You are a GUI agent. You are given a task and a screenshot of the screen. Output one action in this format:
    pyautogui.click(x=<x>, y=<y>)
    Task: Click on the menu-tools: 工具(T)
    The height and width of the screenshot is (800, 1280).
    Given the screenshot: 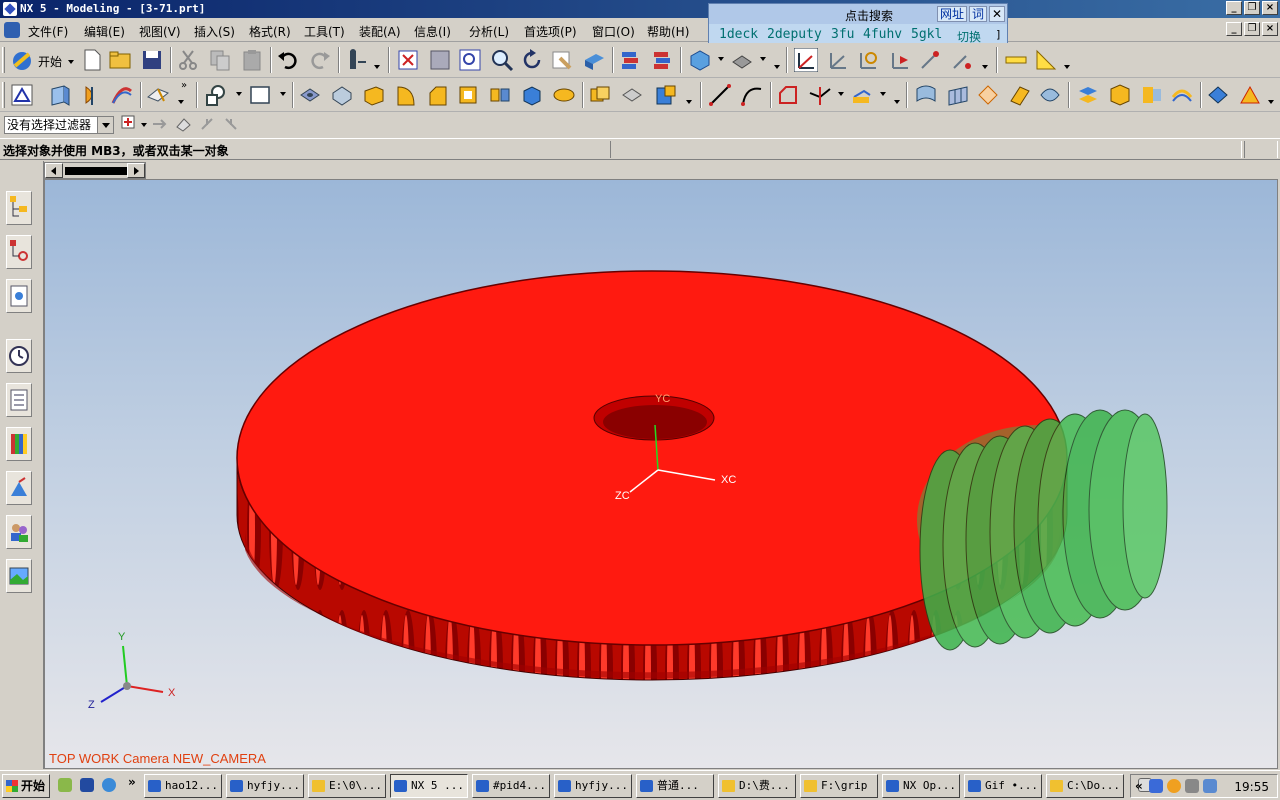 What is the action you would take?
    pyautogui.click(x=324, y=31)
    